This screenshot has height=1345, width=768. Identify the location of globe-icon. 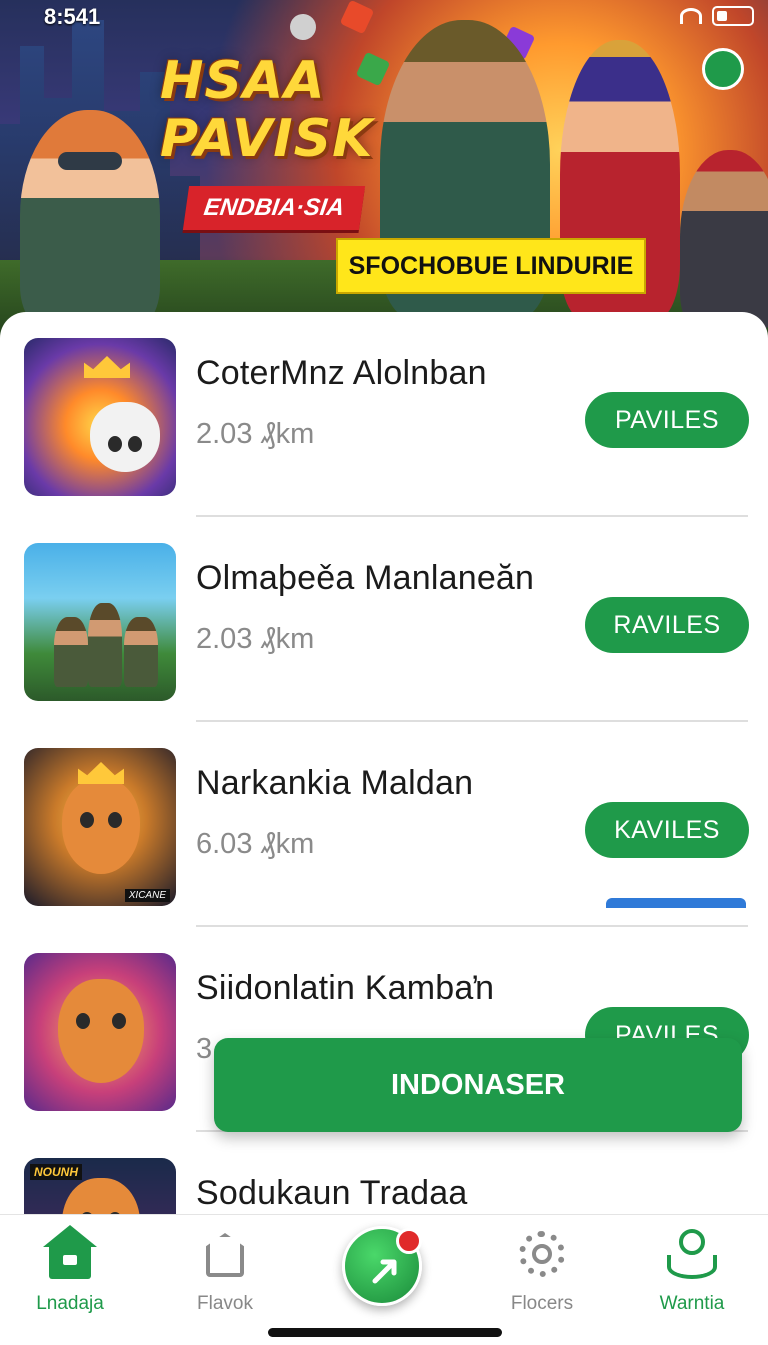
(723, 69).